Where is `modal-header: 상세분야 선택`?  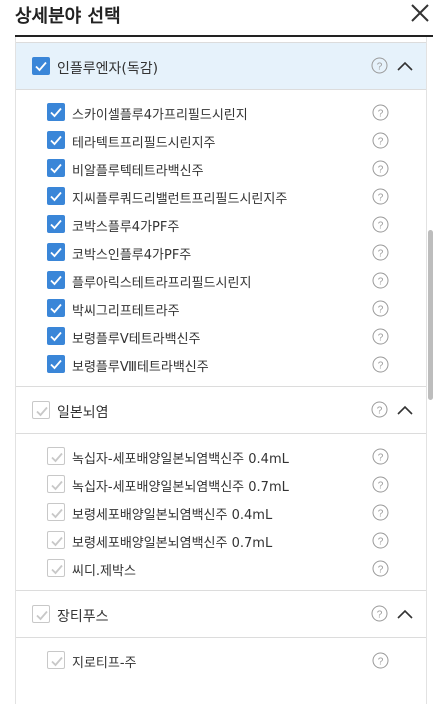 modal-header: 상세분야 선택 is located at coordinates (220, 18).